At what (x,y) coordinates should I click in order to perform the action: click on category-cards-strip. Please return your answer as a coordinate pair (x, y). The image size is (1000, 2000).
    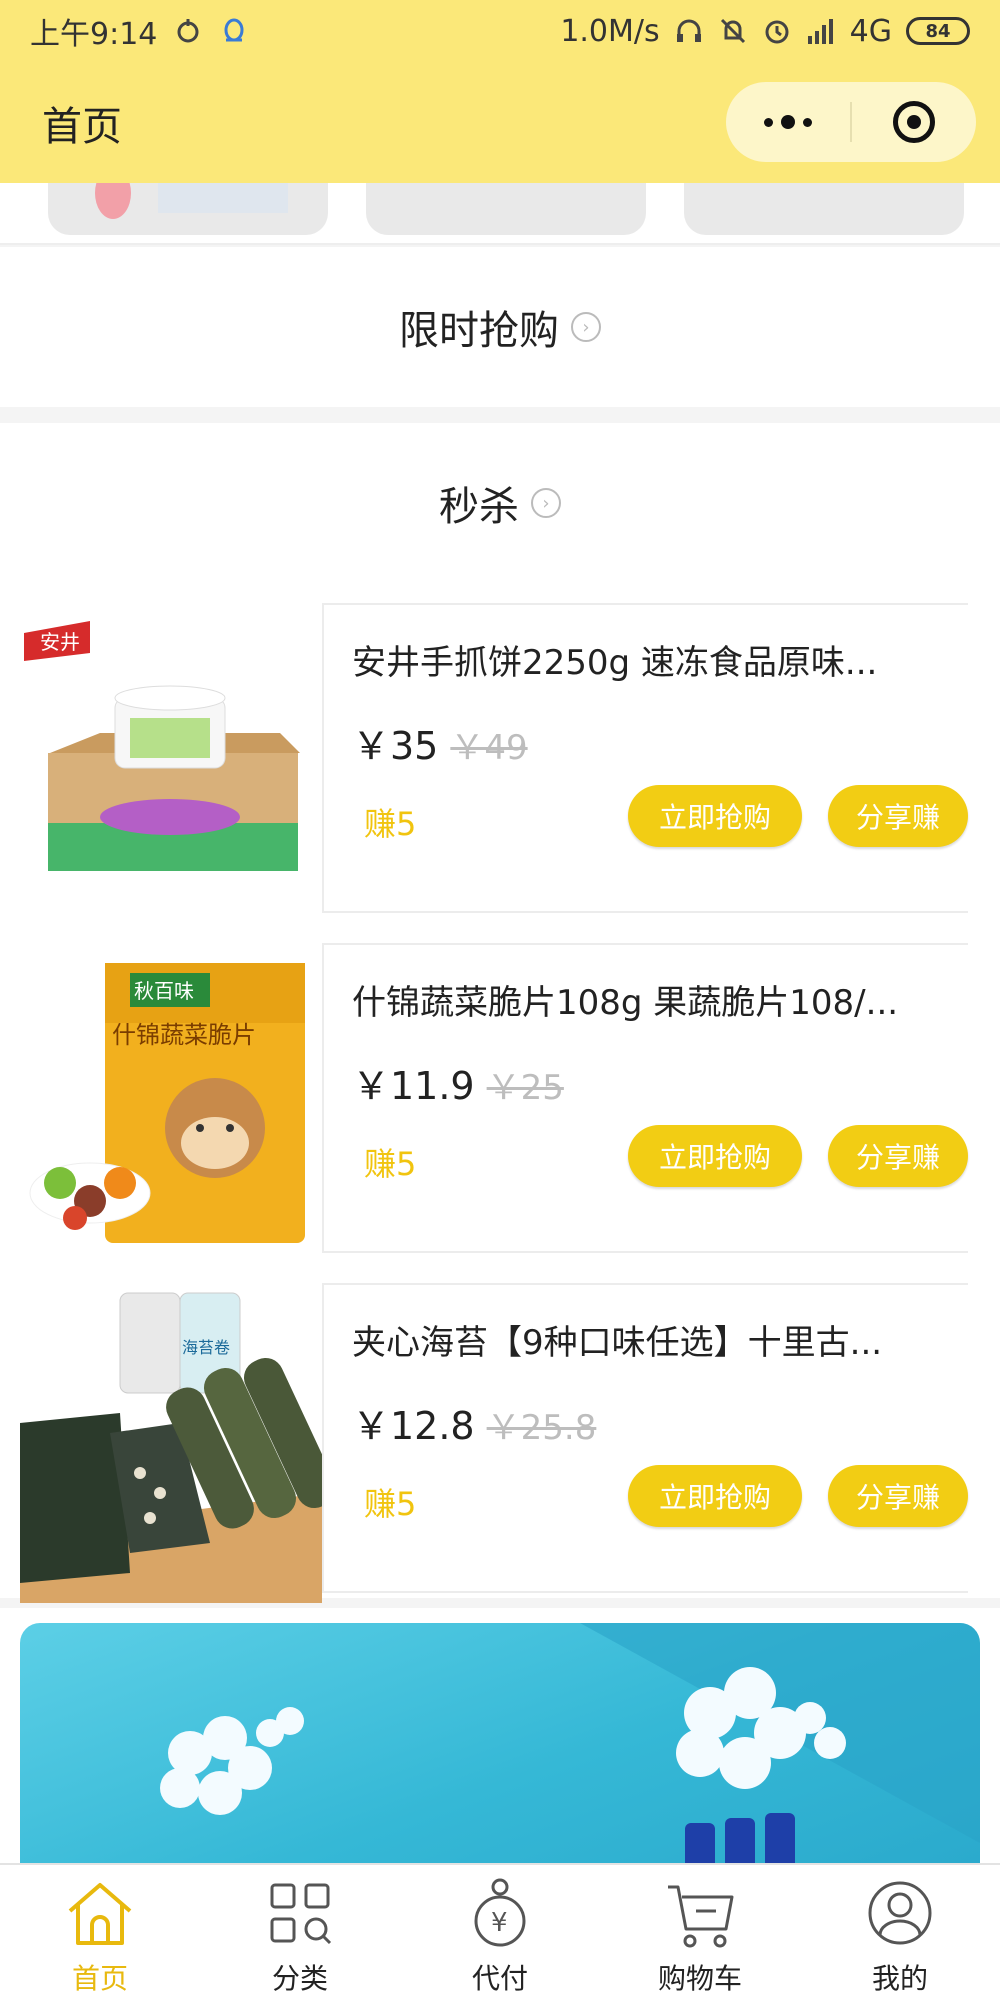
    Looking at the image, I should click on (500, 214).